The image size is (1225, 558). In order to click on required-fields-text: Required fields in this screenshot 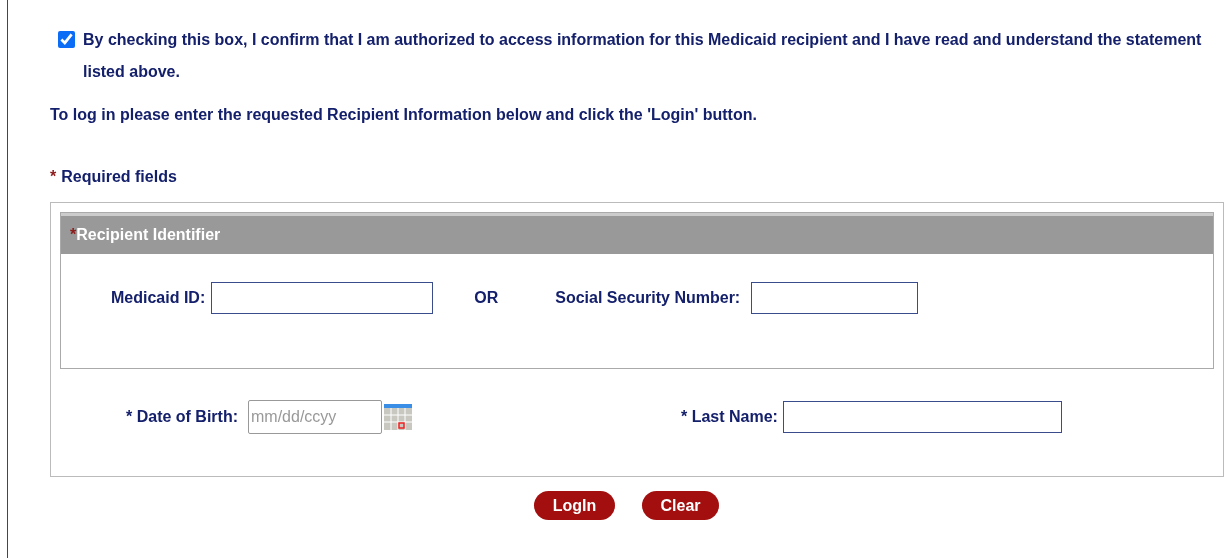, I will do `click(119, 177)`.